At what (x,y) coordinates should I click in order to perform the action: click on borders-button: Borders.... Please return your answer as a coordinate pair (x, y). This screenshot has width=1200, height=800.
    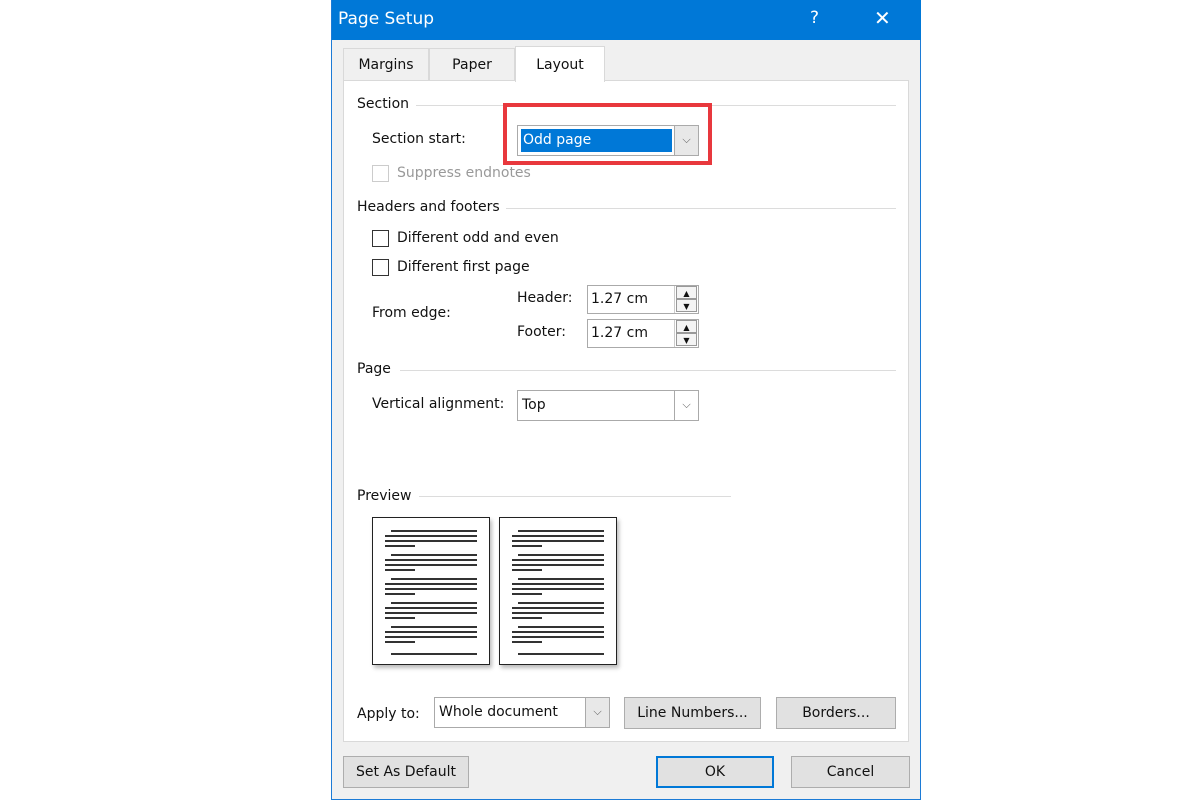
    Looking at the image, I should click on (836, 713).